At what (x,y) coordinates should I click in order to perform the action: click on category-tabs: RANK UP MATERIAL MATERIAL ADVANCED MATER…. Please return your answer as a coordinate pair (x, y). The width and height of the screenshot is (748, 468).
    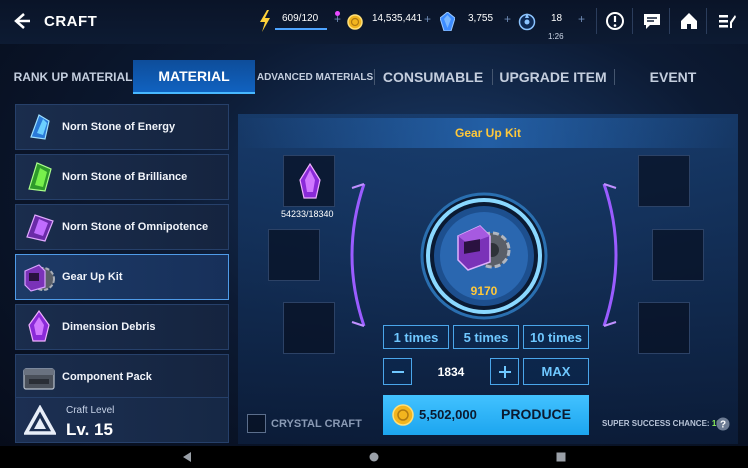
    Looking at the image, I should click on (374, 77).